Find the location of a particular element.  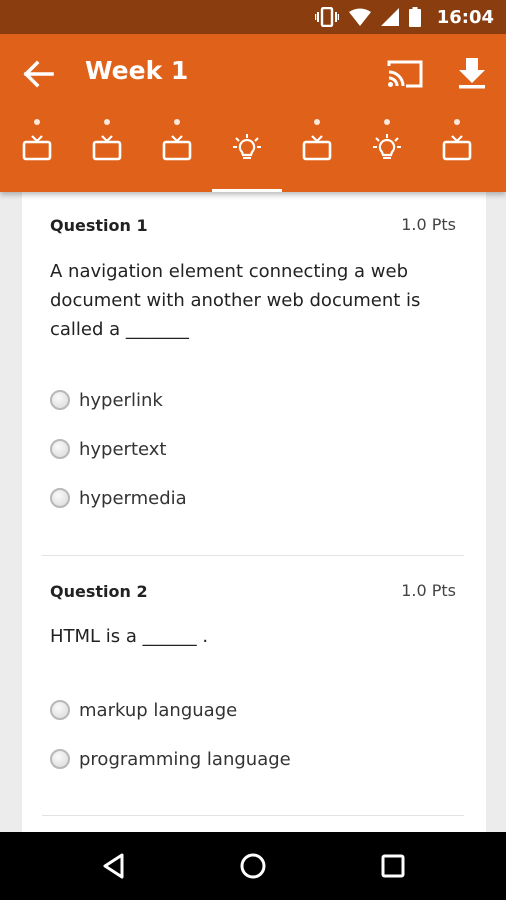

lesson-tabs is located at coordinates (253, 153).